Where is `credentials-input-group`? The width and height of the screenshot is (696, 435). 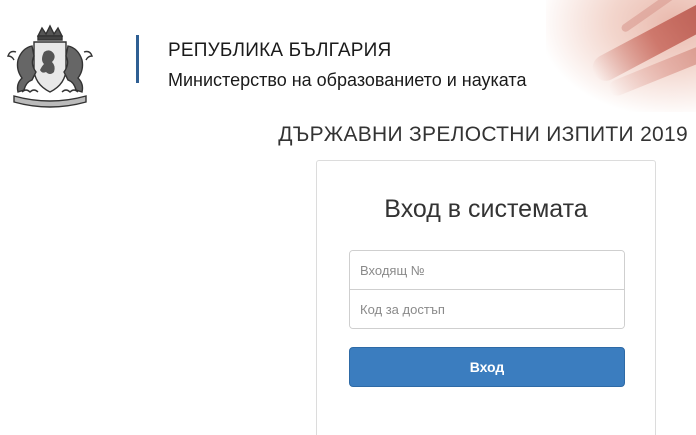 credentials-input-group is located at coordinates (487, 289).